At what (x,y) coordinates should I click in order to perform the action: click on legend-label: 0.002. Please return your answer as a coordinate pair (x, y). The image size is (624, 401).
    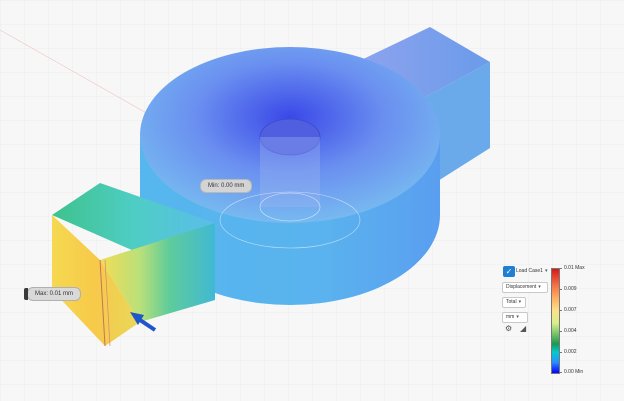
    Looking at the image, I should click on (570, 352).